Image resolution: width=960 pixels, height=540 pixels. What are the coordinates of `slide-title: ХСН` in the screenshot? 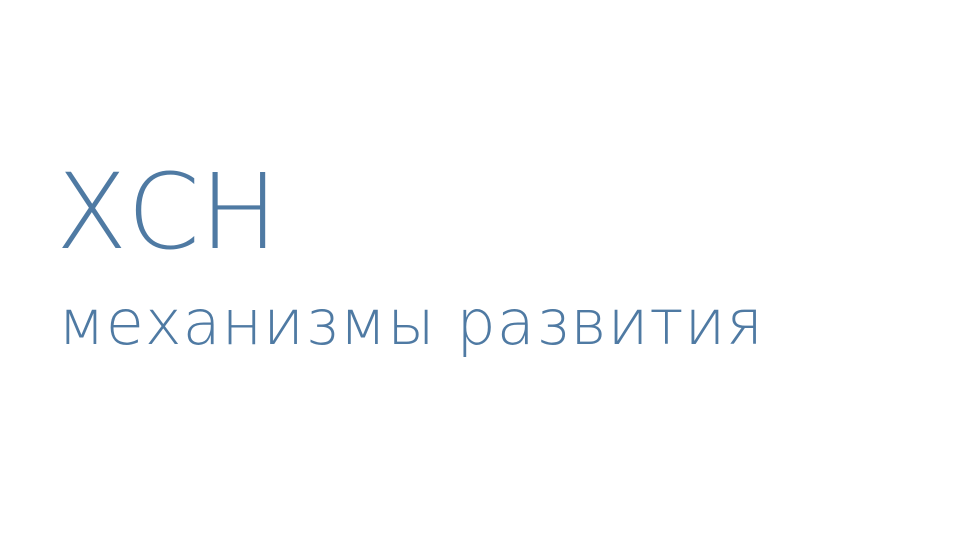 It's located at (167, 212).